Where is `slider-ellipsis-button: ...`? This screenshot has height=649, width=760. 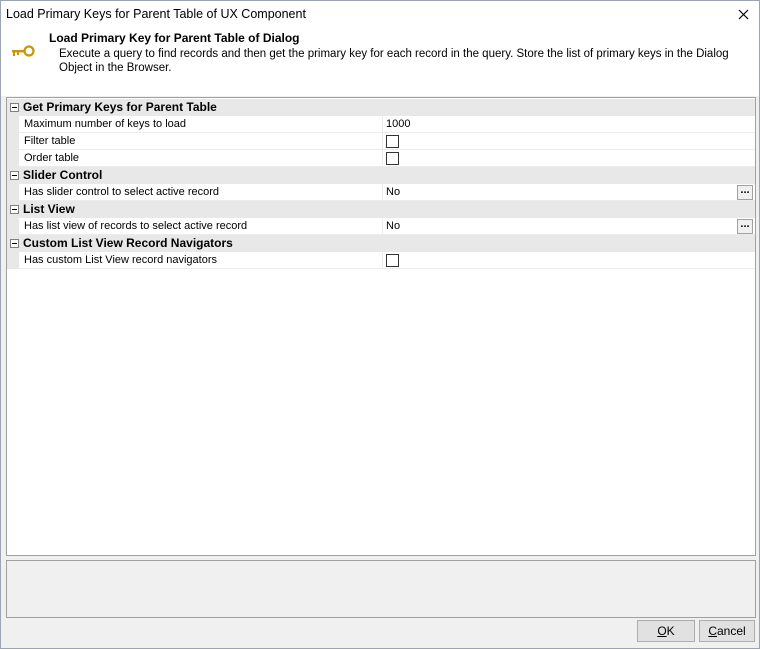
slider-ellipsis-button: ... is located at coordinates (745, 192).